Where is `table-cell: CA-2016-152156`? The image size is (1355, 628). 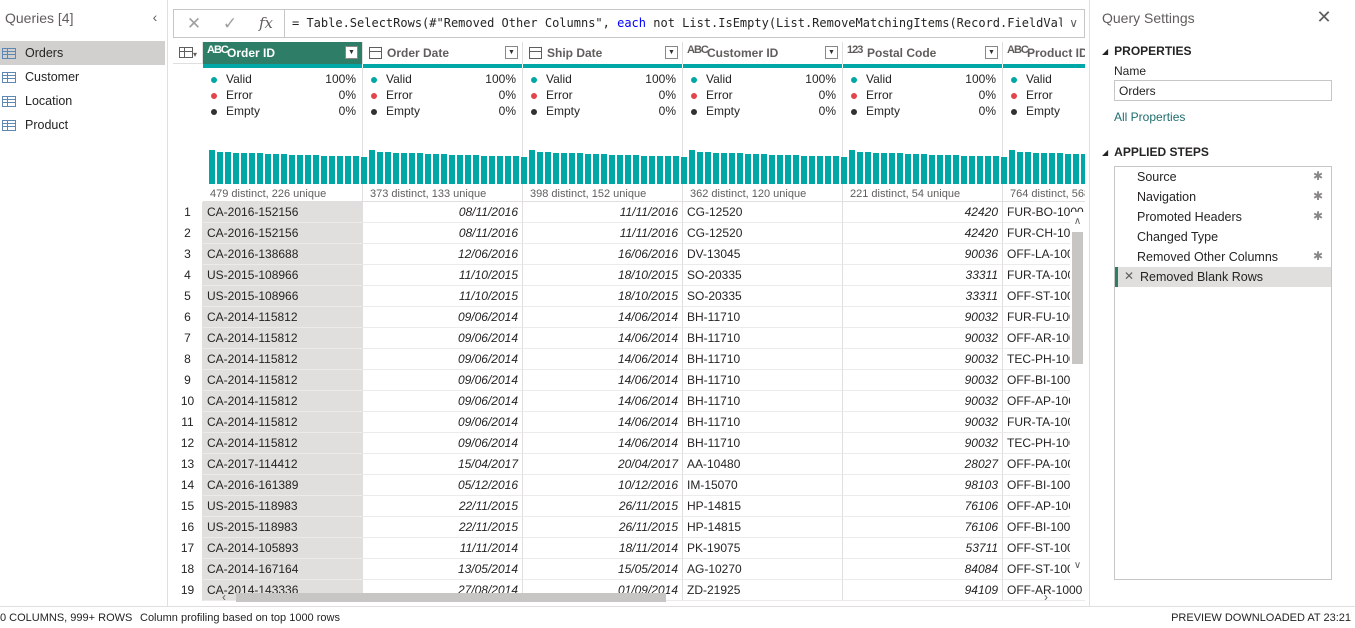
table-cell: CA-2016-152156 is located at coordinates (283, 233).